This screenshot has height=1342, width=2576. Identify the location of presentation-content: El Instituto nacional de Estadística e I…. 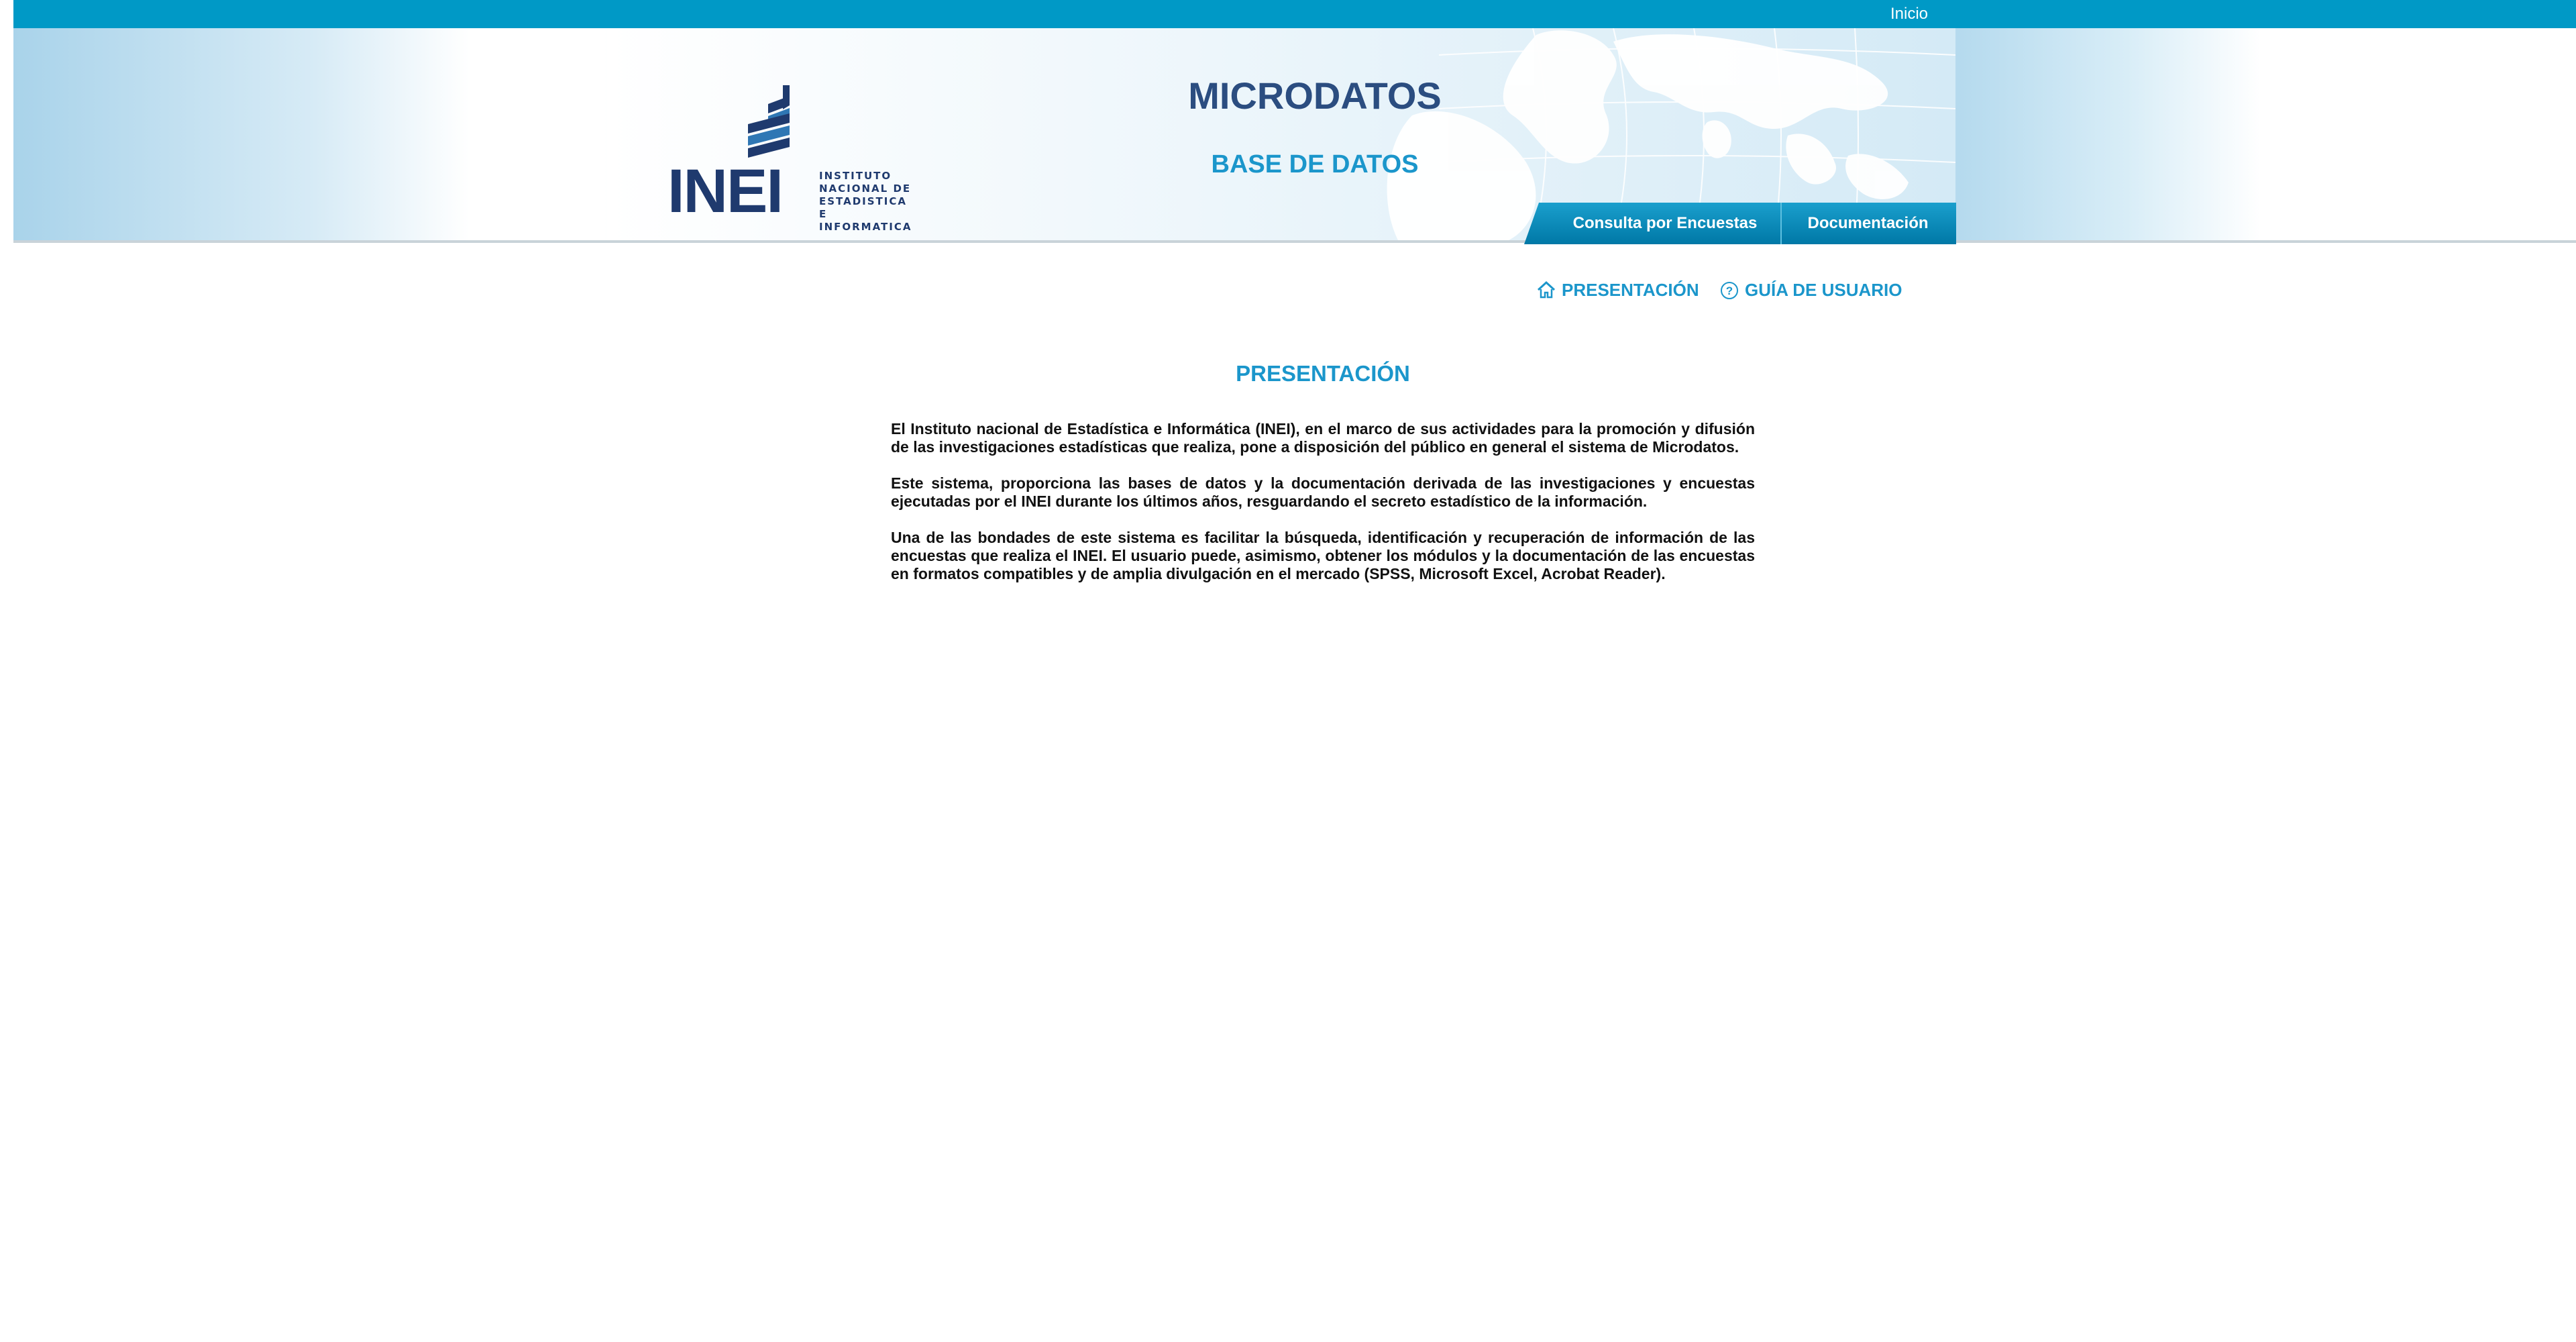
(1323, 510).